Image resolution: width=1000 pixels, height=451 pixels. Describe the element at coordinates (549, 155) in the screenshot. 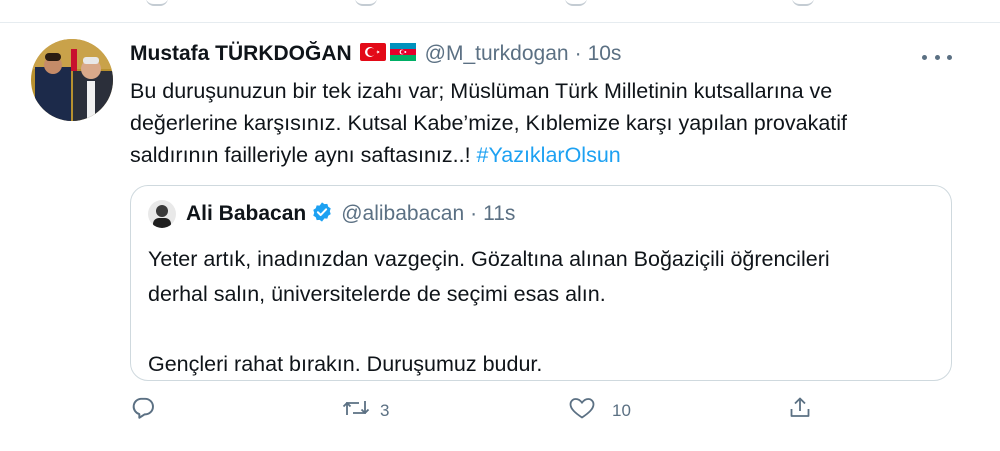

I see `hashtag-link: #YazıklarOlsun` at that location.